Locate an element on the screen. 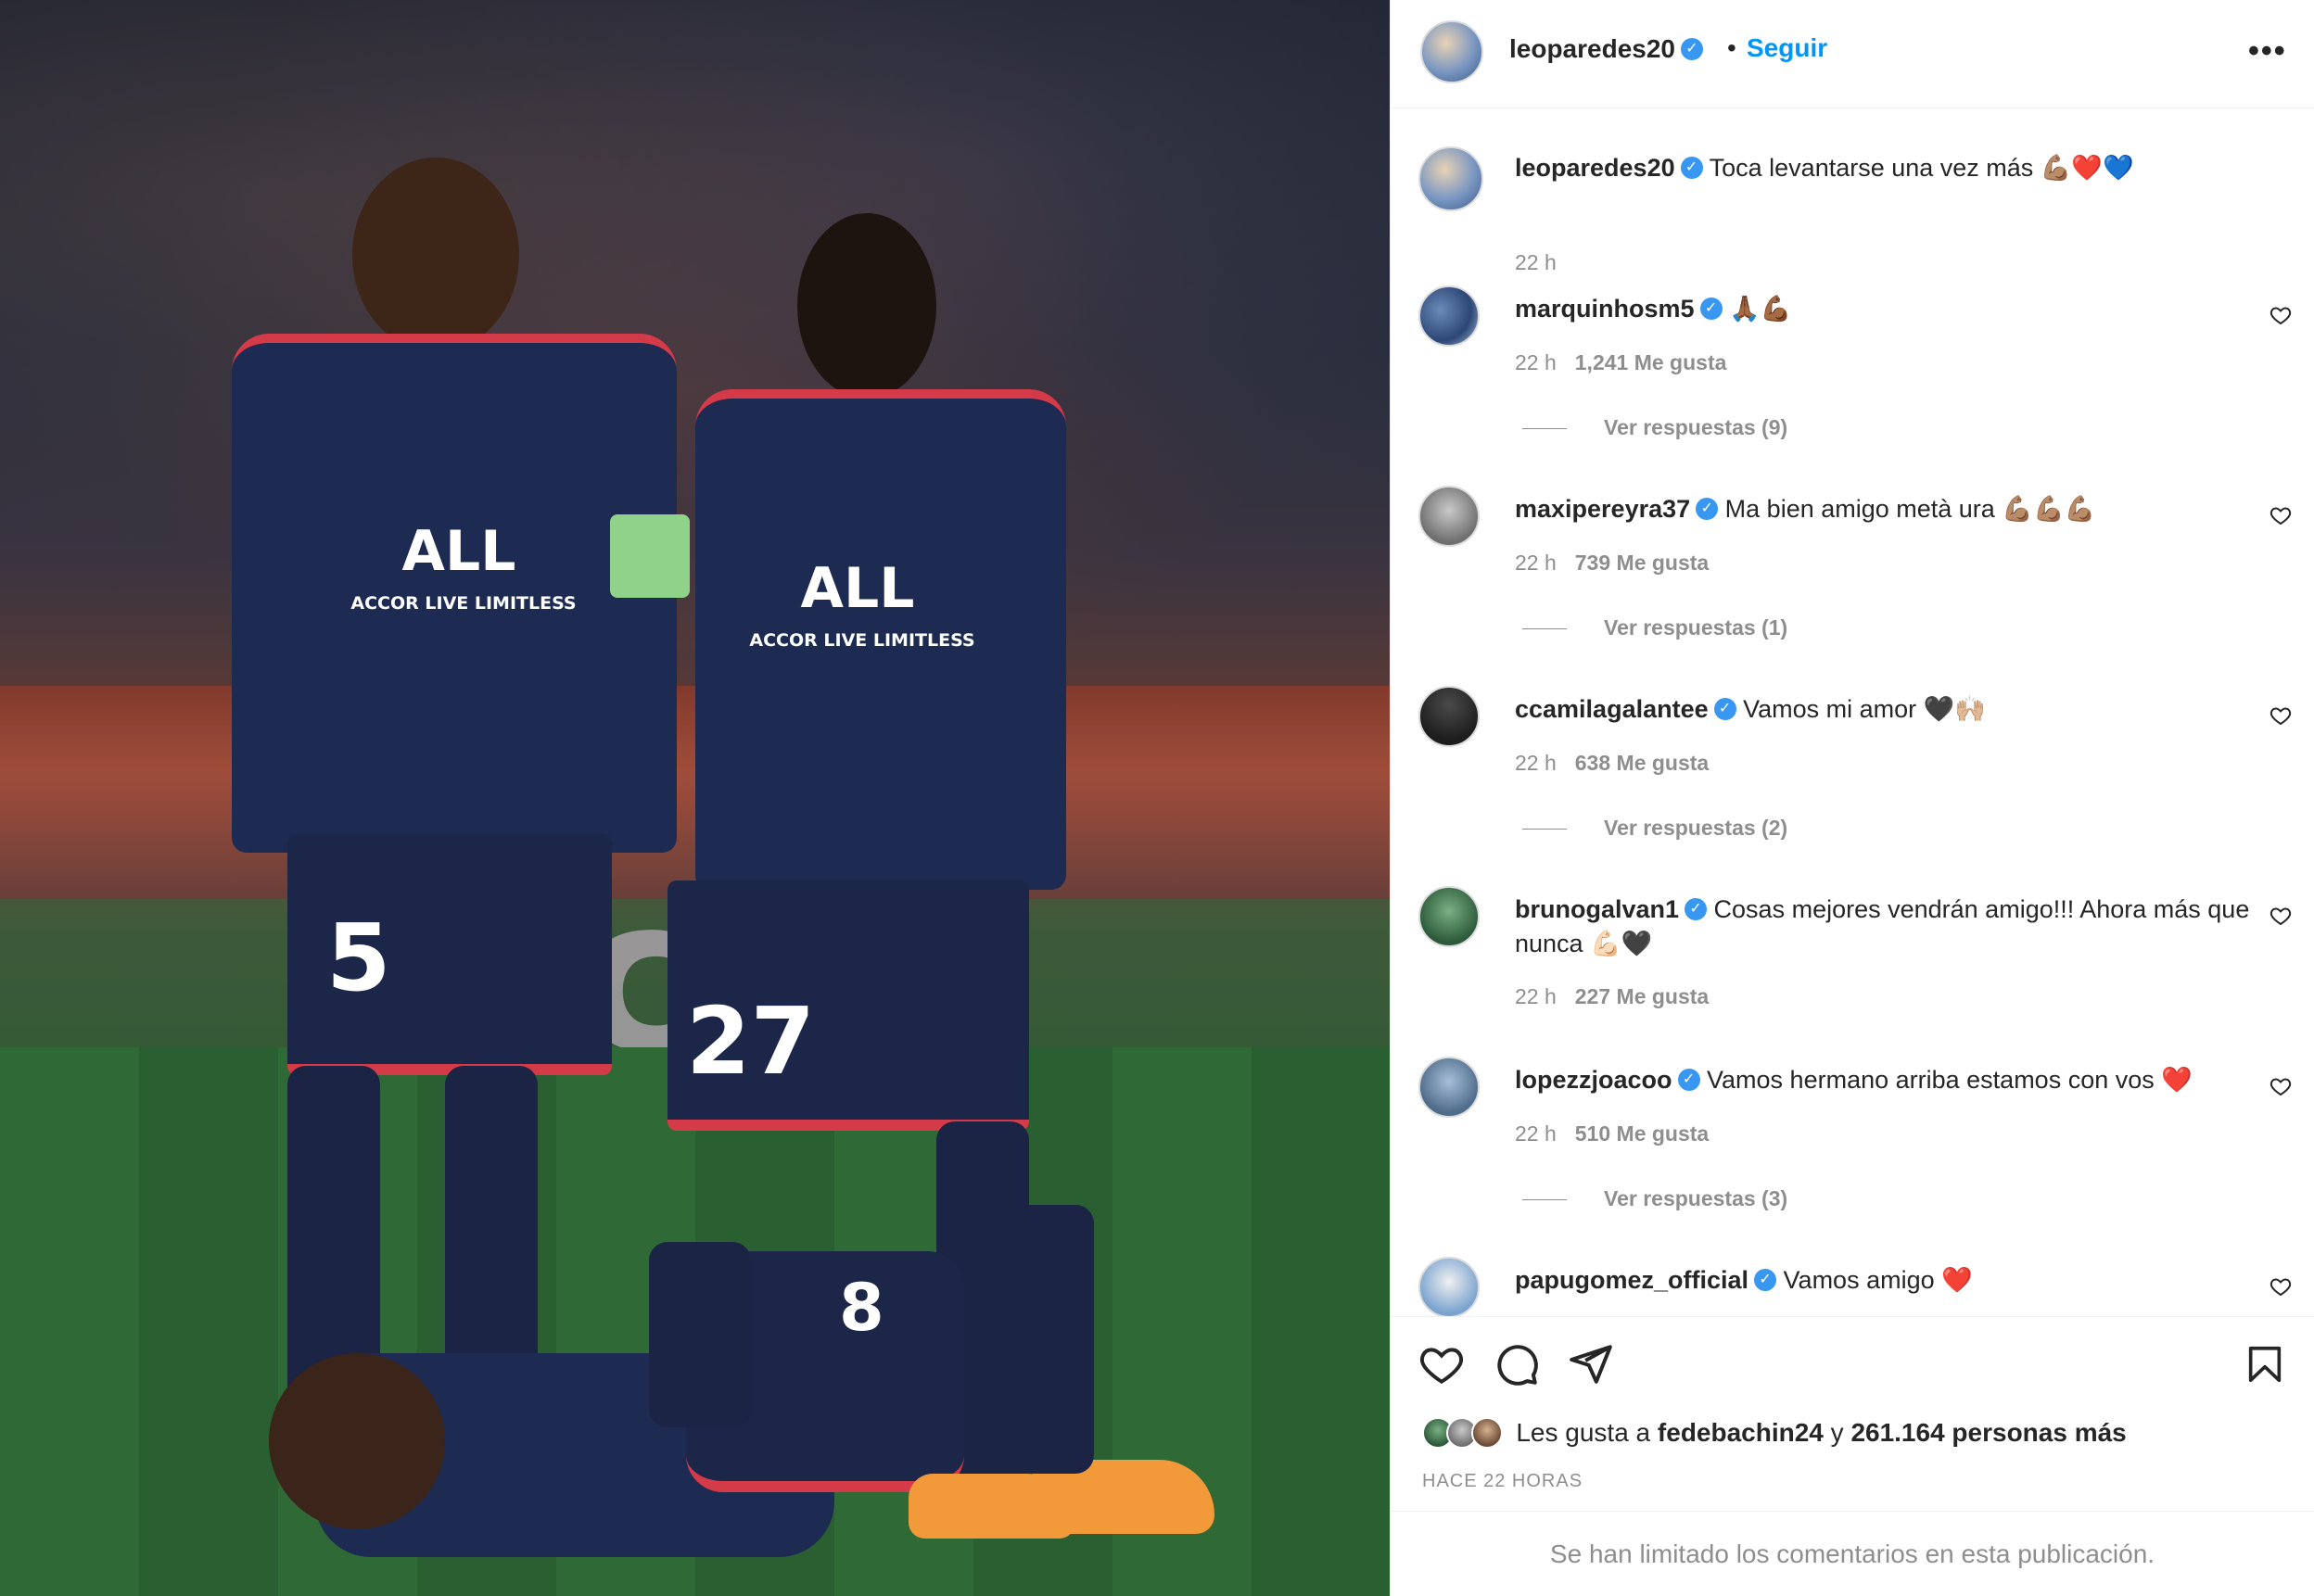  comment-likes: 510 Me gusta is located at coordinates (1642, 1133).